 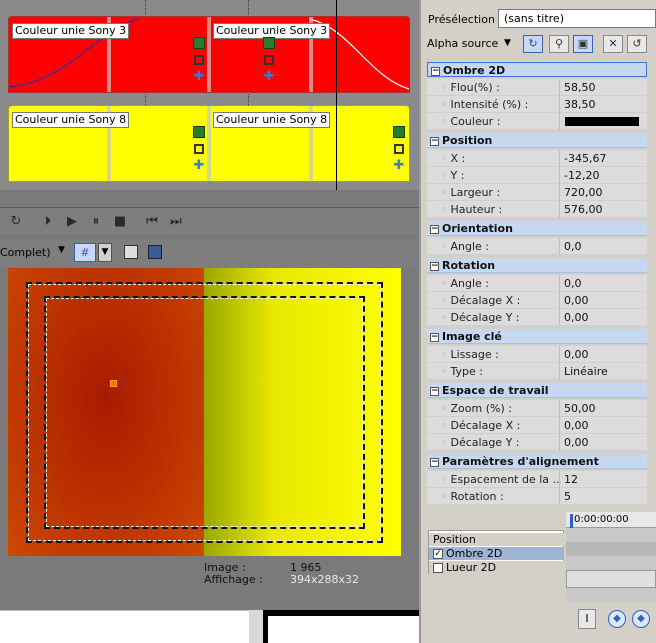 I want to click on property-row: Intensité (%) :38,50, so click(x=537, y=104).